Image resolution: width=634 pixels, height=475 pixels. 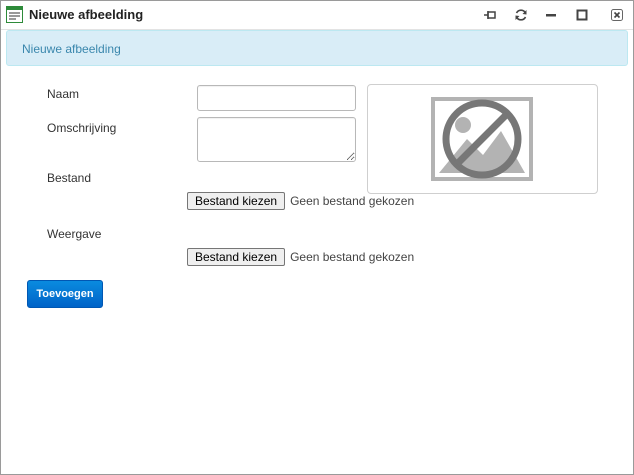 What do you see at coordinates (521, 15) in the screenshot?
I see `refresh-icon` at bounding box center [521, 15].